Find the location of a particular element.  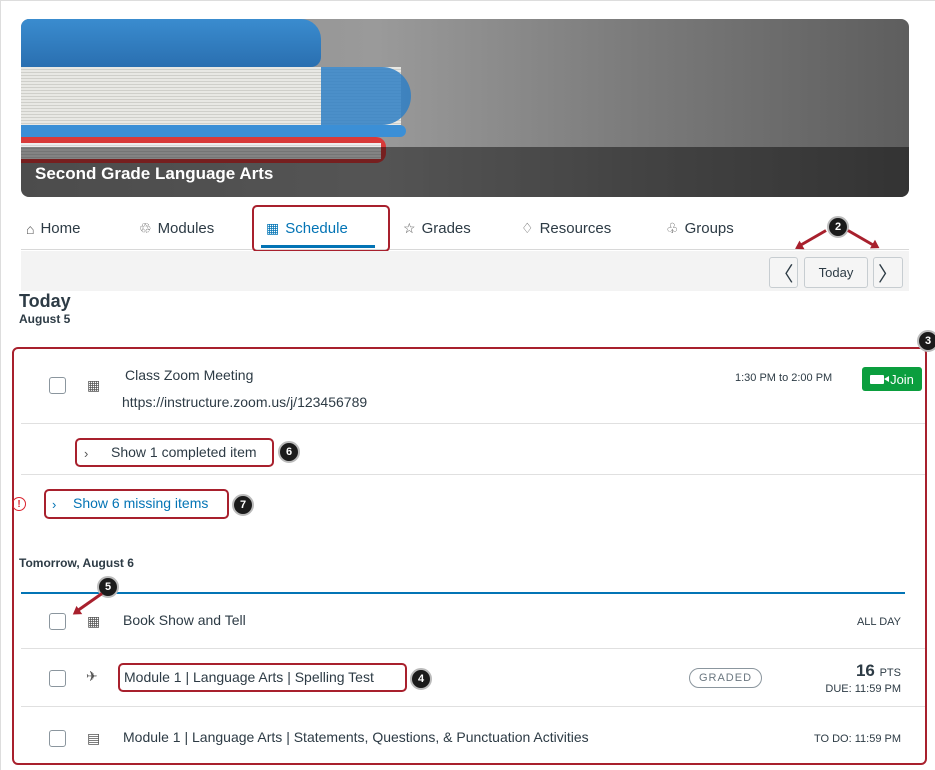

previous-week-button: 〈 is located at coordinates (783, 272).